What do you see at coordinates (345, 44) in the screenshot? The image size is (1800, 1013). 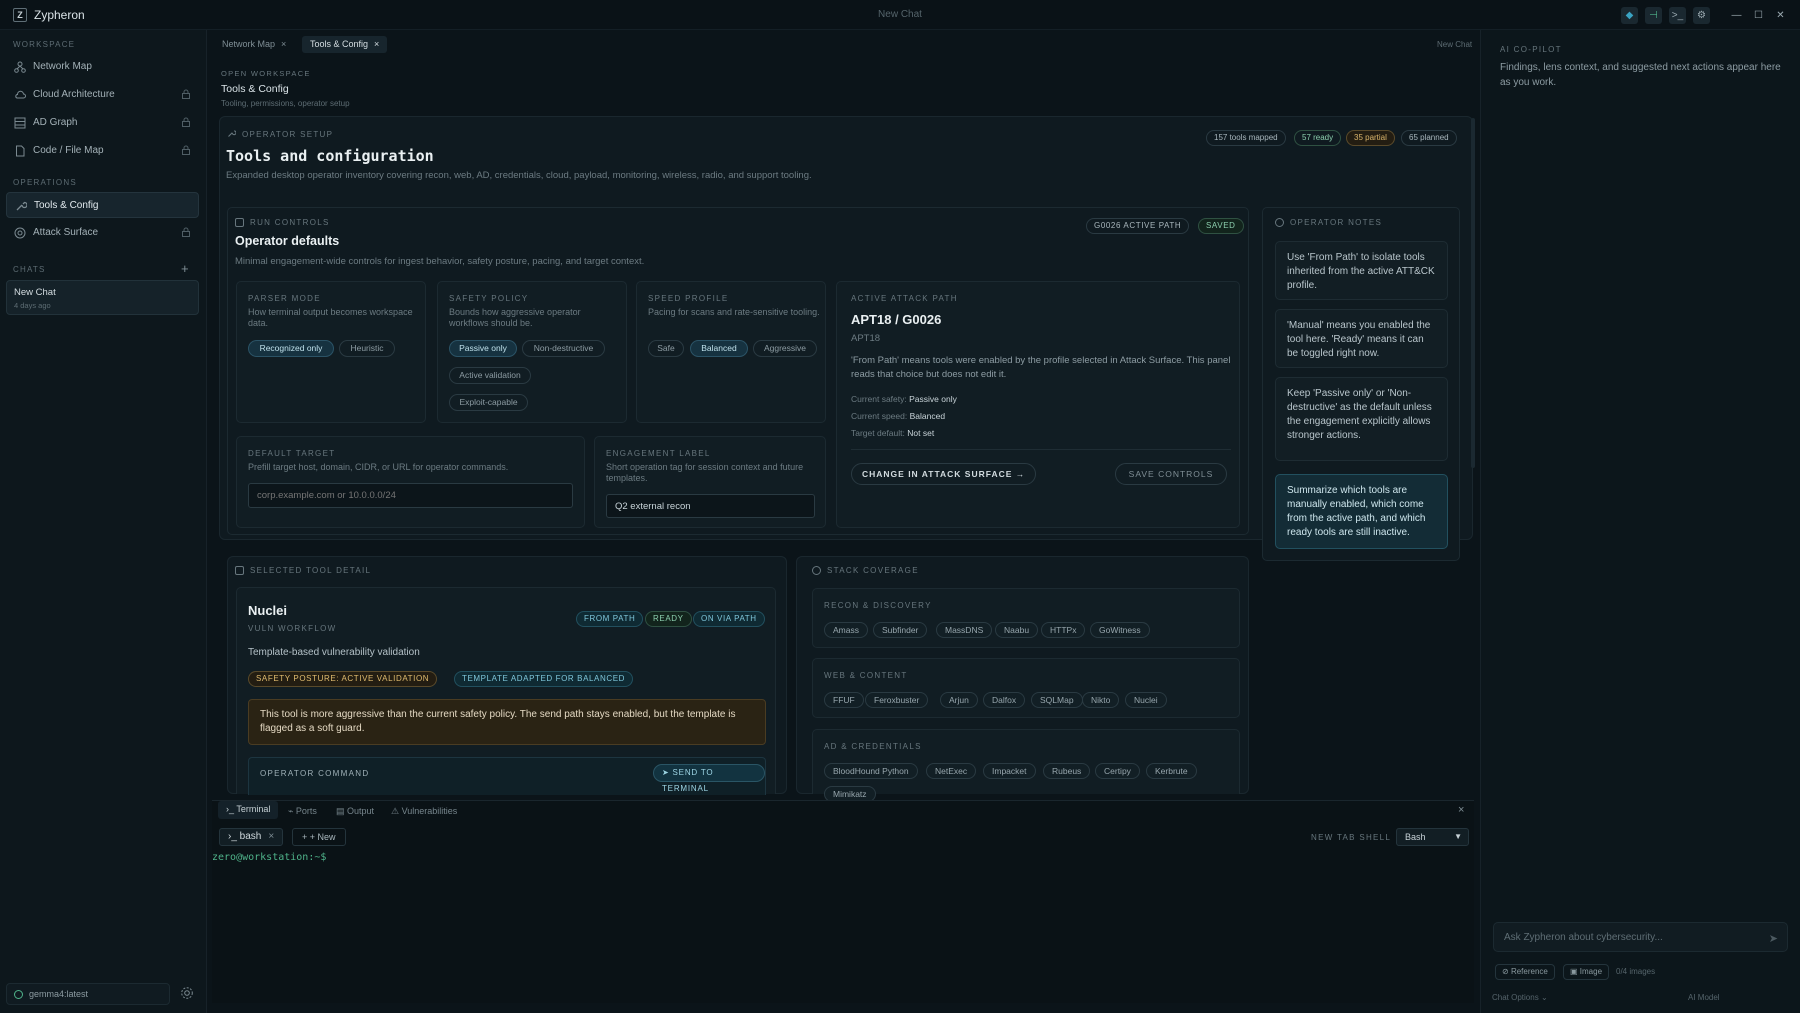 I see `tab-tools-config: Tools & Config ×` at bounding box center [345, 44].